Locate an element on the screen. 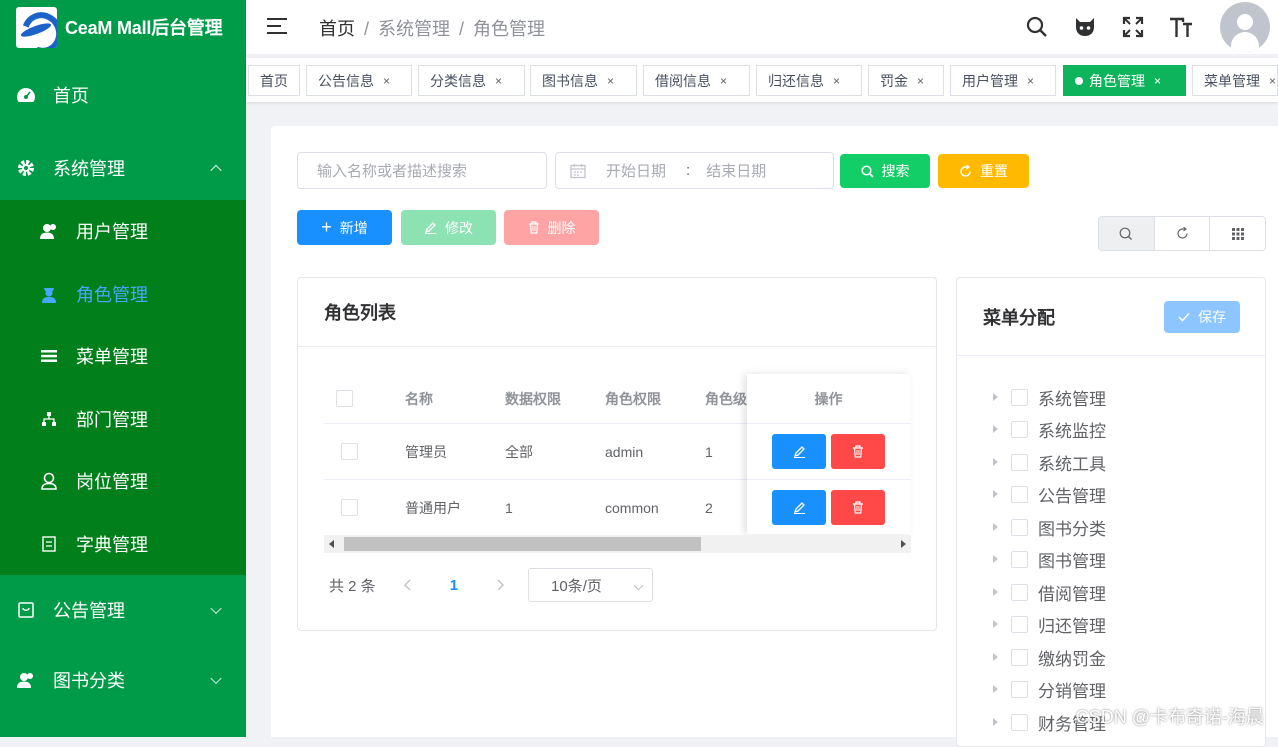 This screenshot has width=1278, height=747. edit-button: 修改 is located at coordinates (448, 227).